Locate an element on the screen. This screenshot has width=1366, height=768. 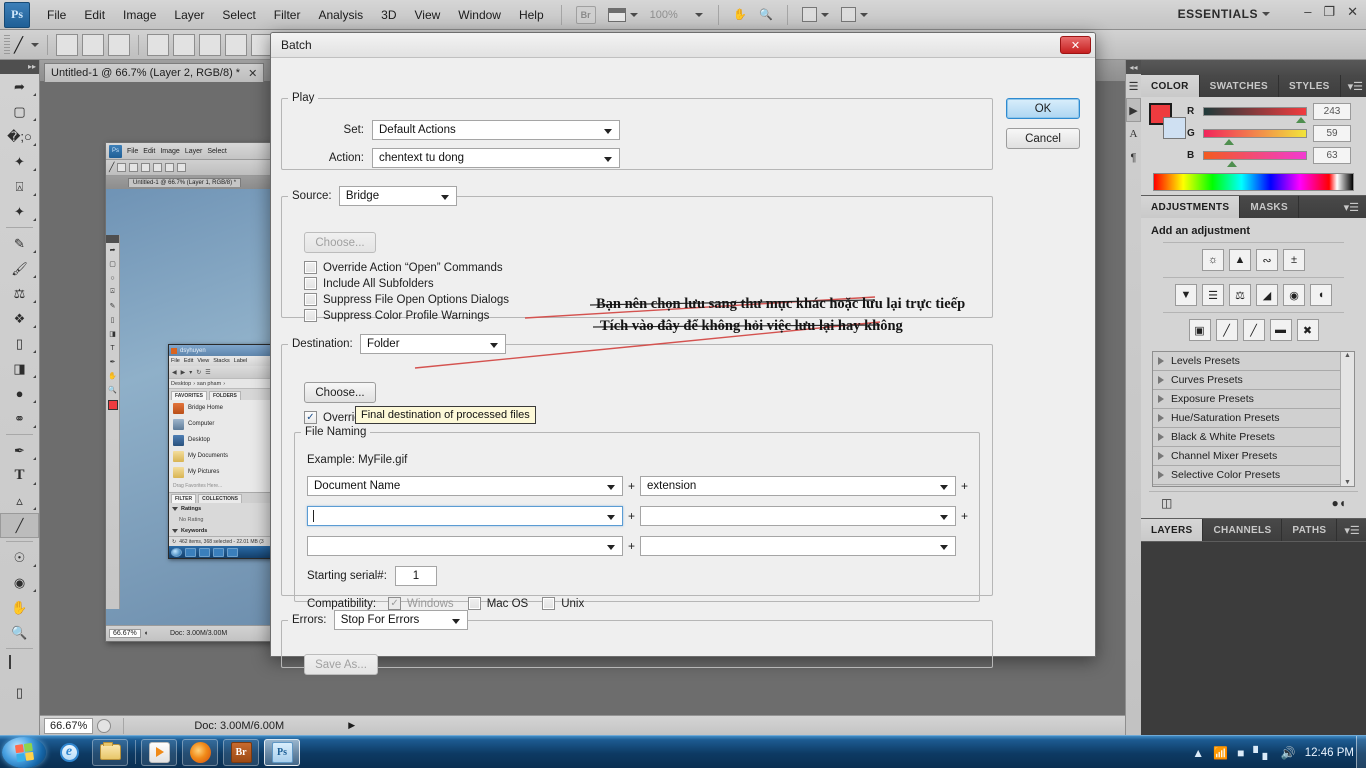
clone-stamp-tool: ⚖ is located at coordinates (19, 293).